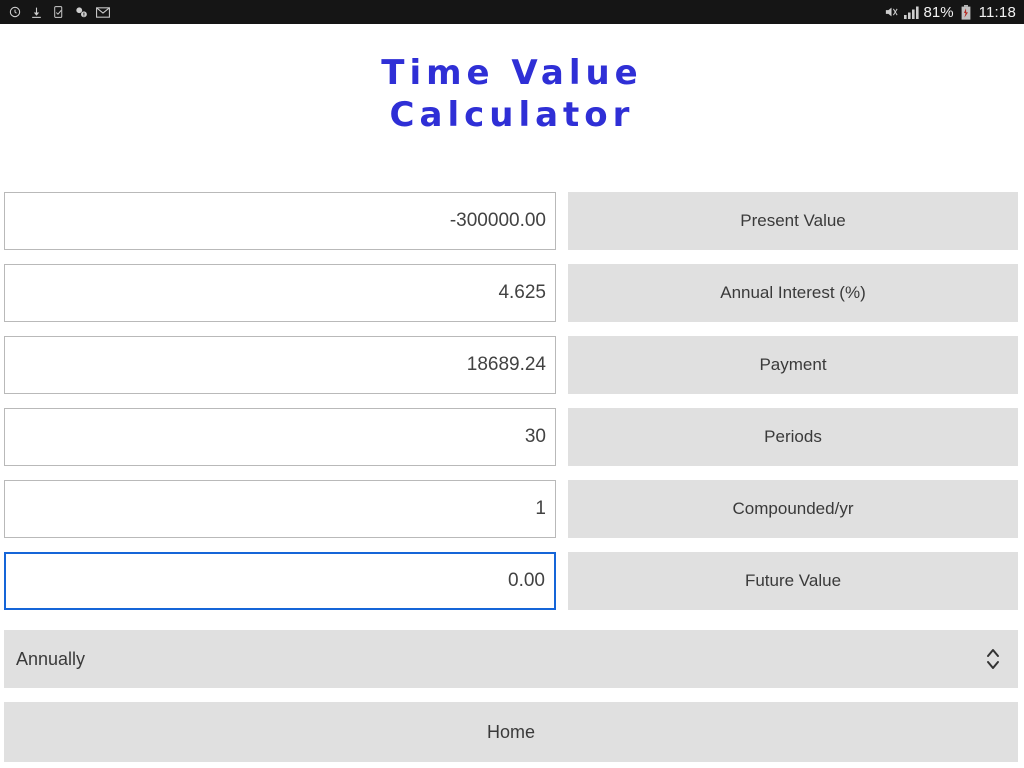 This screenshot has width=1024, height=768. I want to click on compounded-per-year-input: 1, so click(280, 509).